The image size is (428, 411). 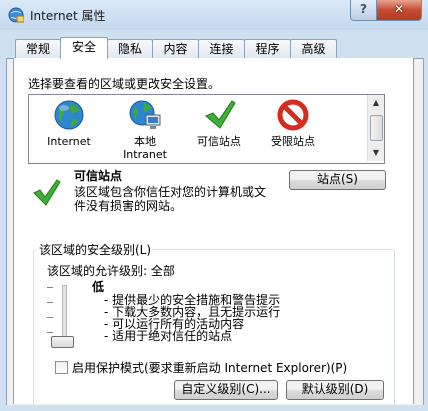 What do you see at coordinates (363, 10) in the screenshot?
I see `help-button: ?` at bounding box center [363, 10].